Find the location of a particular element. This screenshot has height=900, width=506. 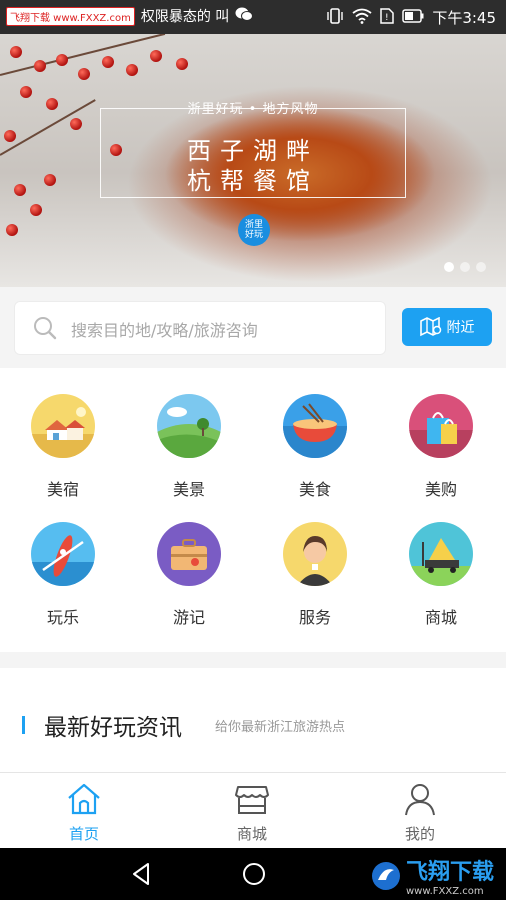

news-section-subtitle: 给你最新浙江旅游热点 is located at coordinates (280, 727).